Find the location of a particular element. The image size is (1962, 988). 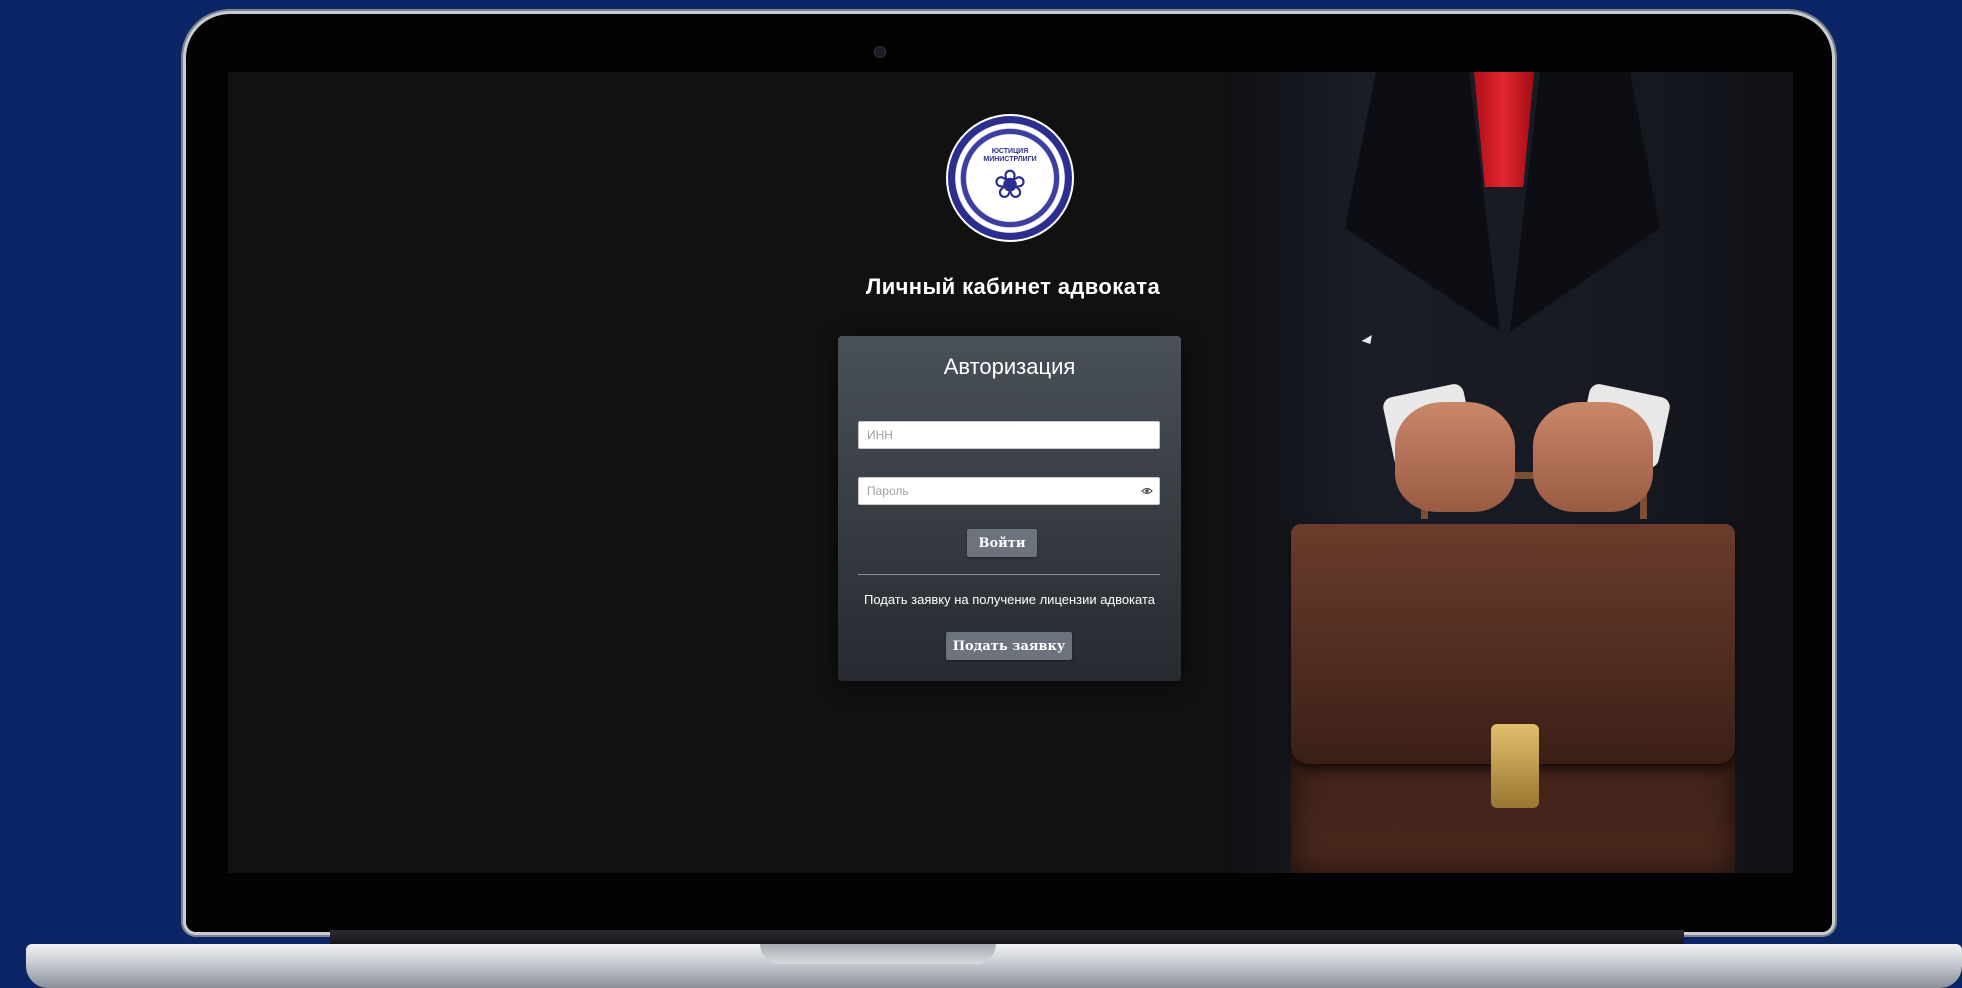

laptop-notch is located at coordinates (878, 954).